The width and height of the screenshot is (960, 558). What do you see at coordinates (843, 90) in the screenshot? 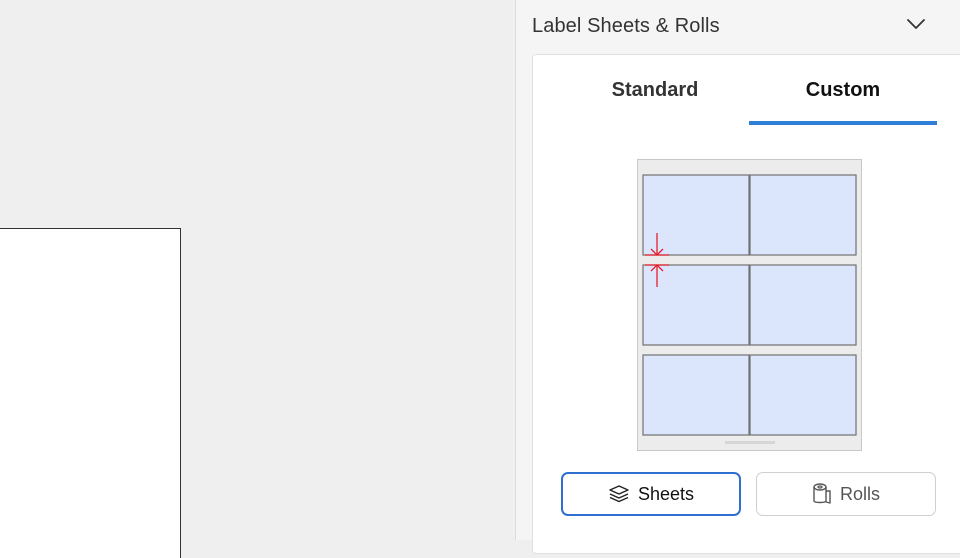
I see `tab-custom: Custom` at bounding box center [843, 90].